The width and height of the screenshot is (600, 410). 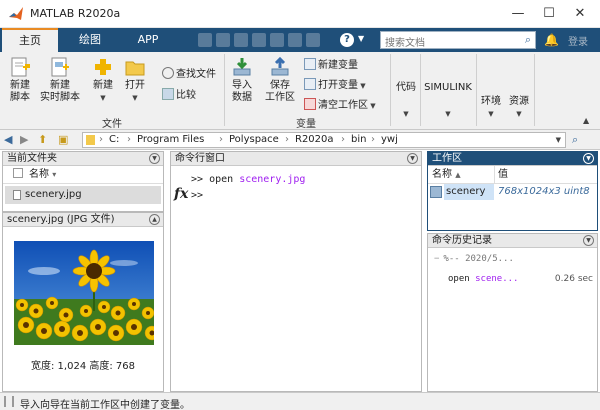 What do you see at coordinates (313, 40) in the screenshot?
I see `switch-windows-icon` at bounding box center [313, 40].